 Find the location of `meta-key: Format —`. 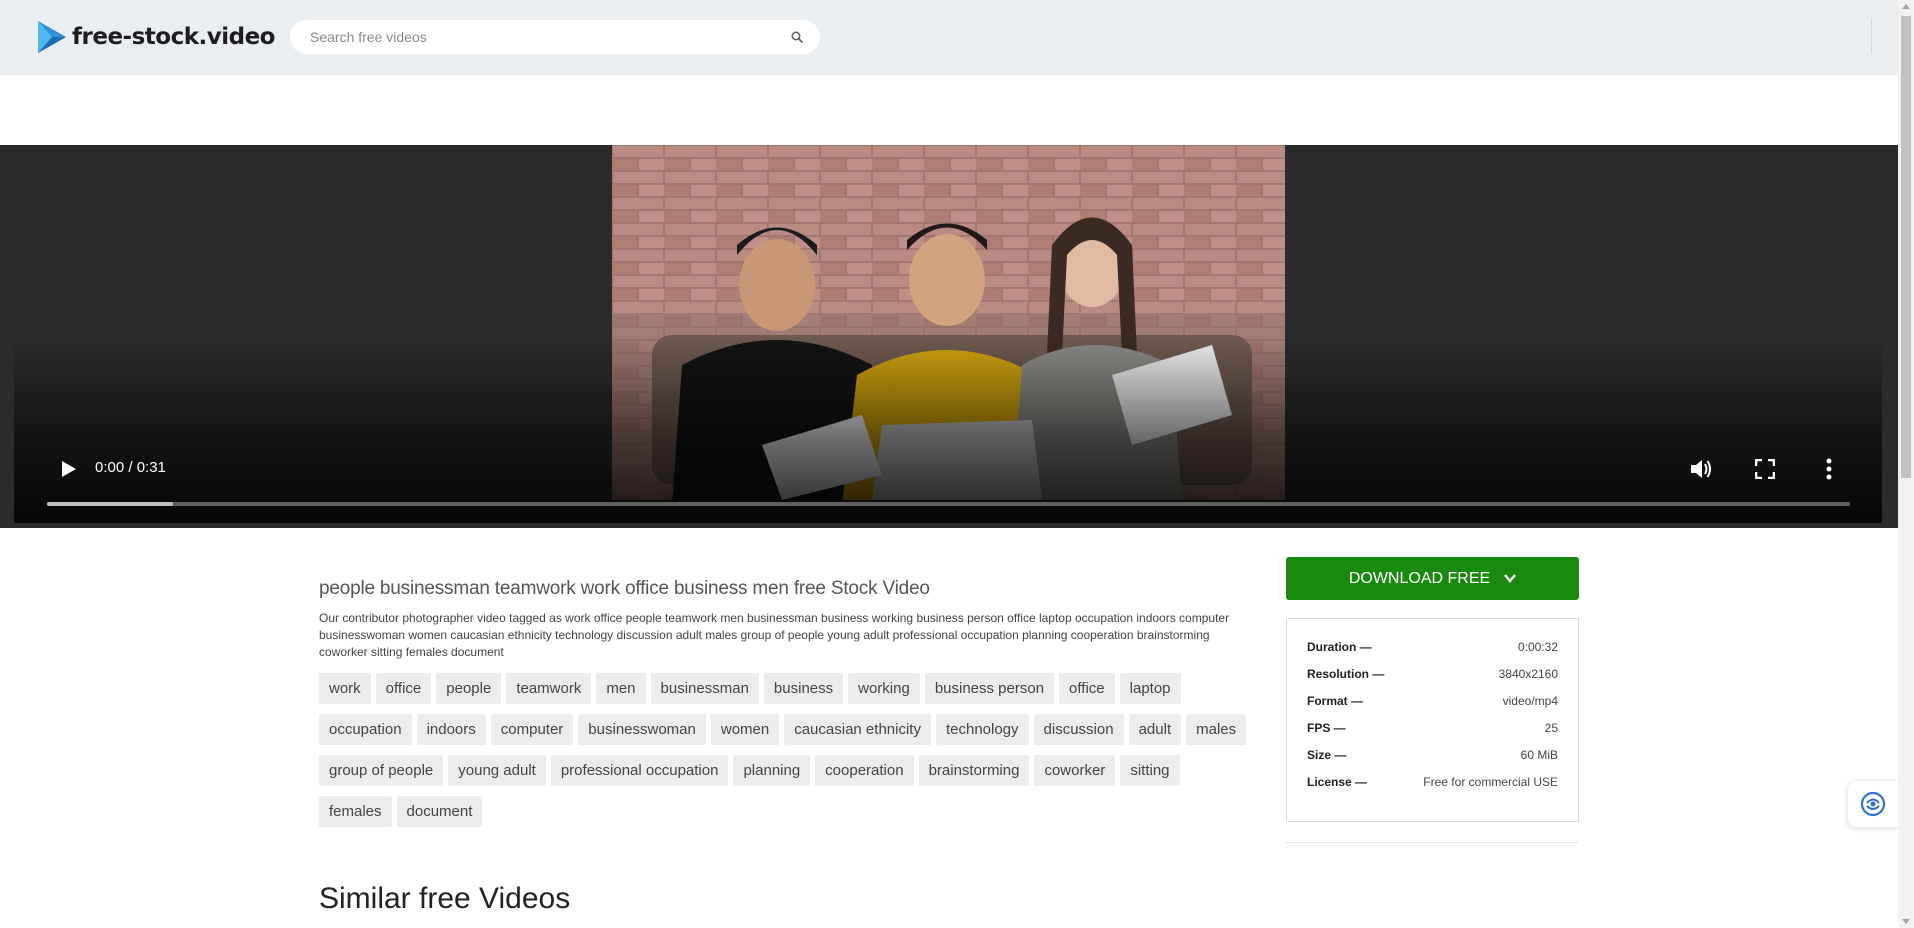

meta-key: Format — is located at coordinates (1335, 701).